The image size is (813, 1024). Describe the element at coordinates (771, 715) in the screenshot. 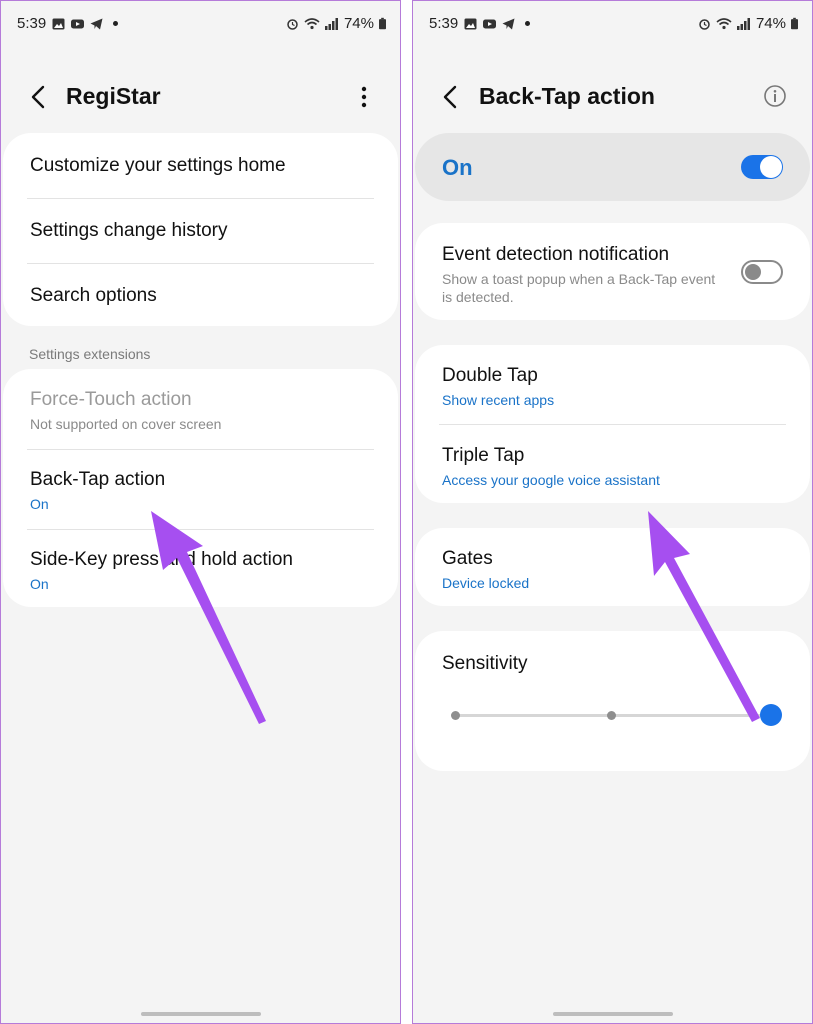

I see `slider-thumb` at that location.